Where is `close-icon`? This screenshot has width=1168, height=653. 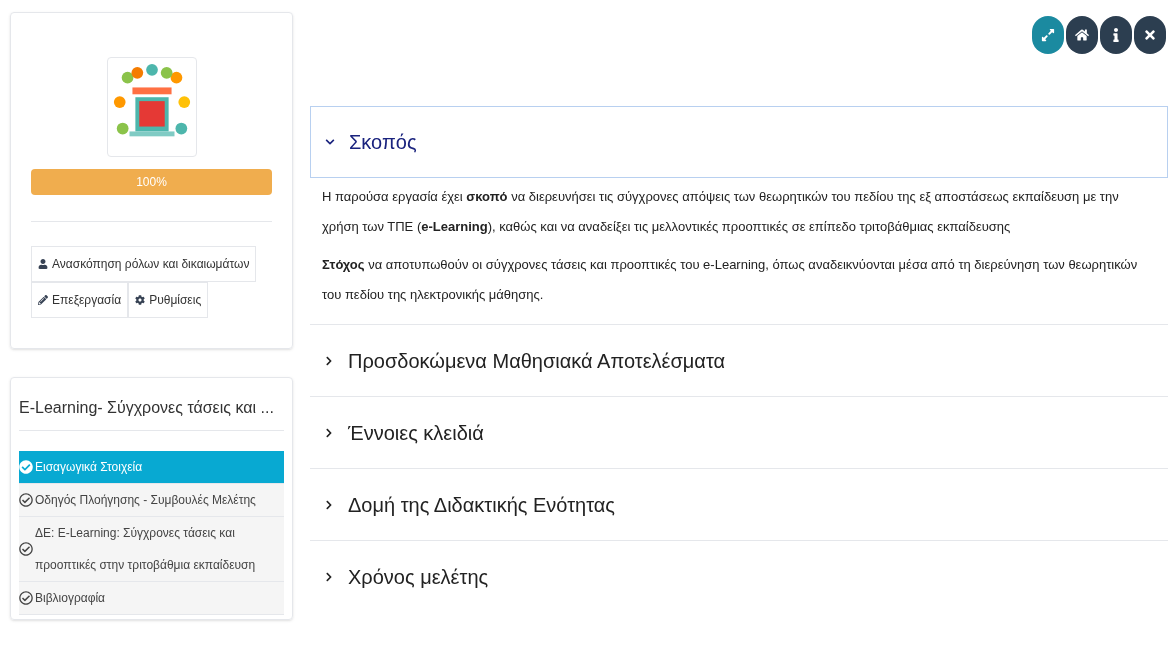 close-icon is located at coordinates (1150, 35).